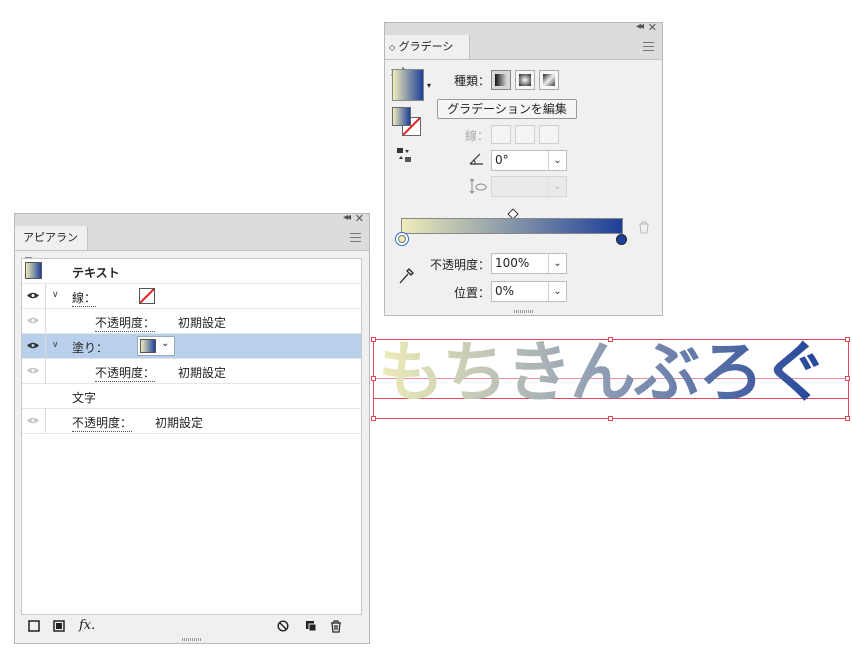  What do you see at coordinates (373, 339) in the screenshot?
I see `resize-handle-top-left` at bounding box center [373, 339].